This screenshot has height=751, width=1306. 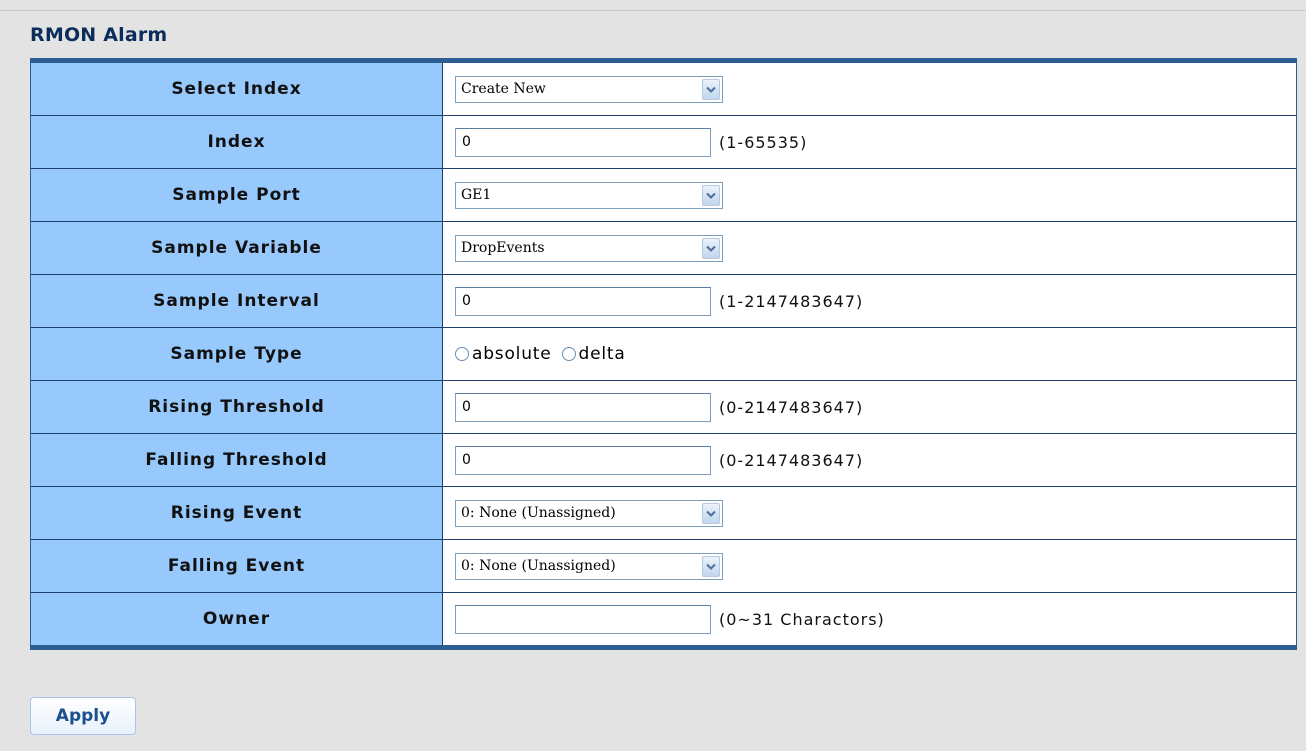 What do you see at coordinates (791, 407) in the screenshot?
I see `rising-threshold-range-hint: (0-2147483647)` at bounding box center [791, 407].